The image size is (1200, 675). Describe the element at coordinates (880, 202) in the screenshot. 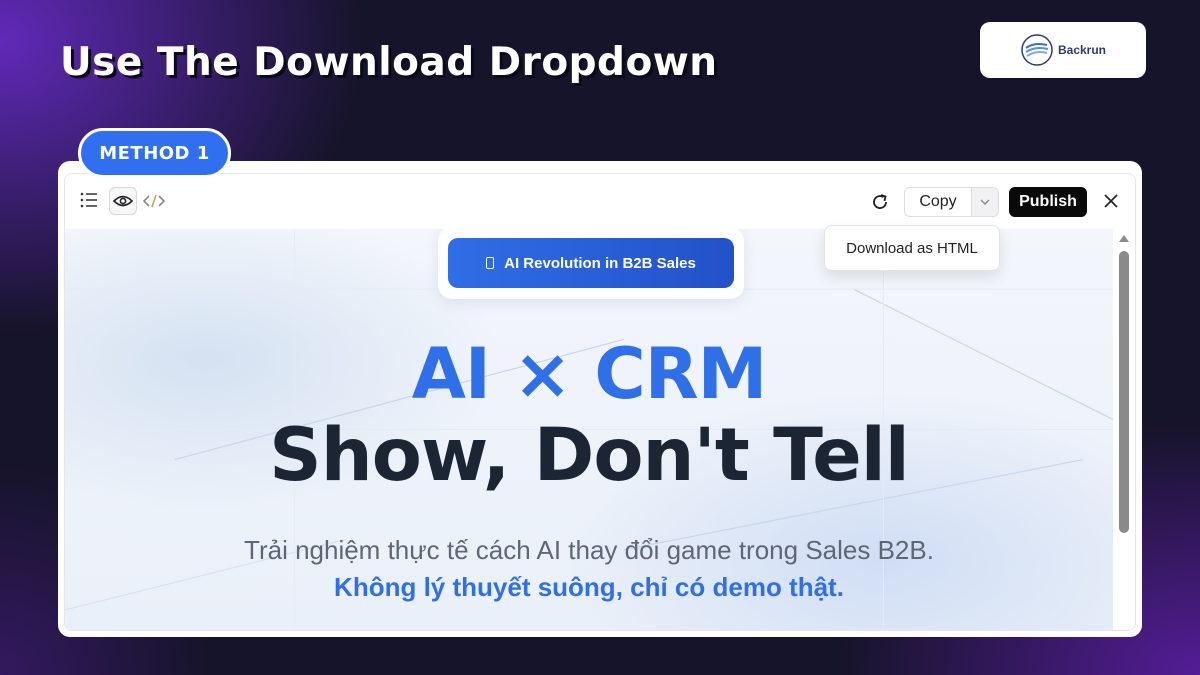

I see `refresh-icon` at that location.